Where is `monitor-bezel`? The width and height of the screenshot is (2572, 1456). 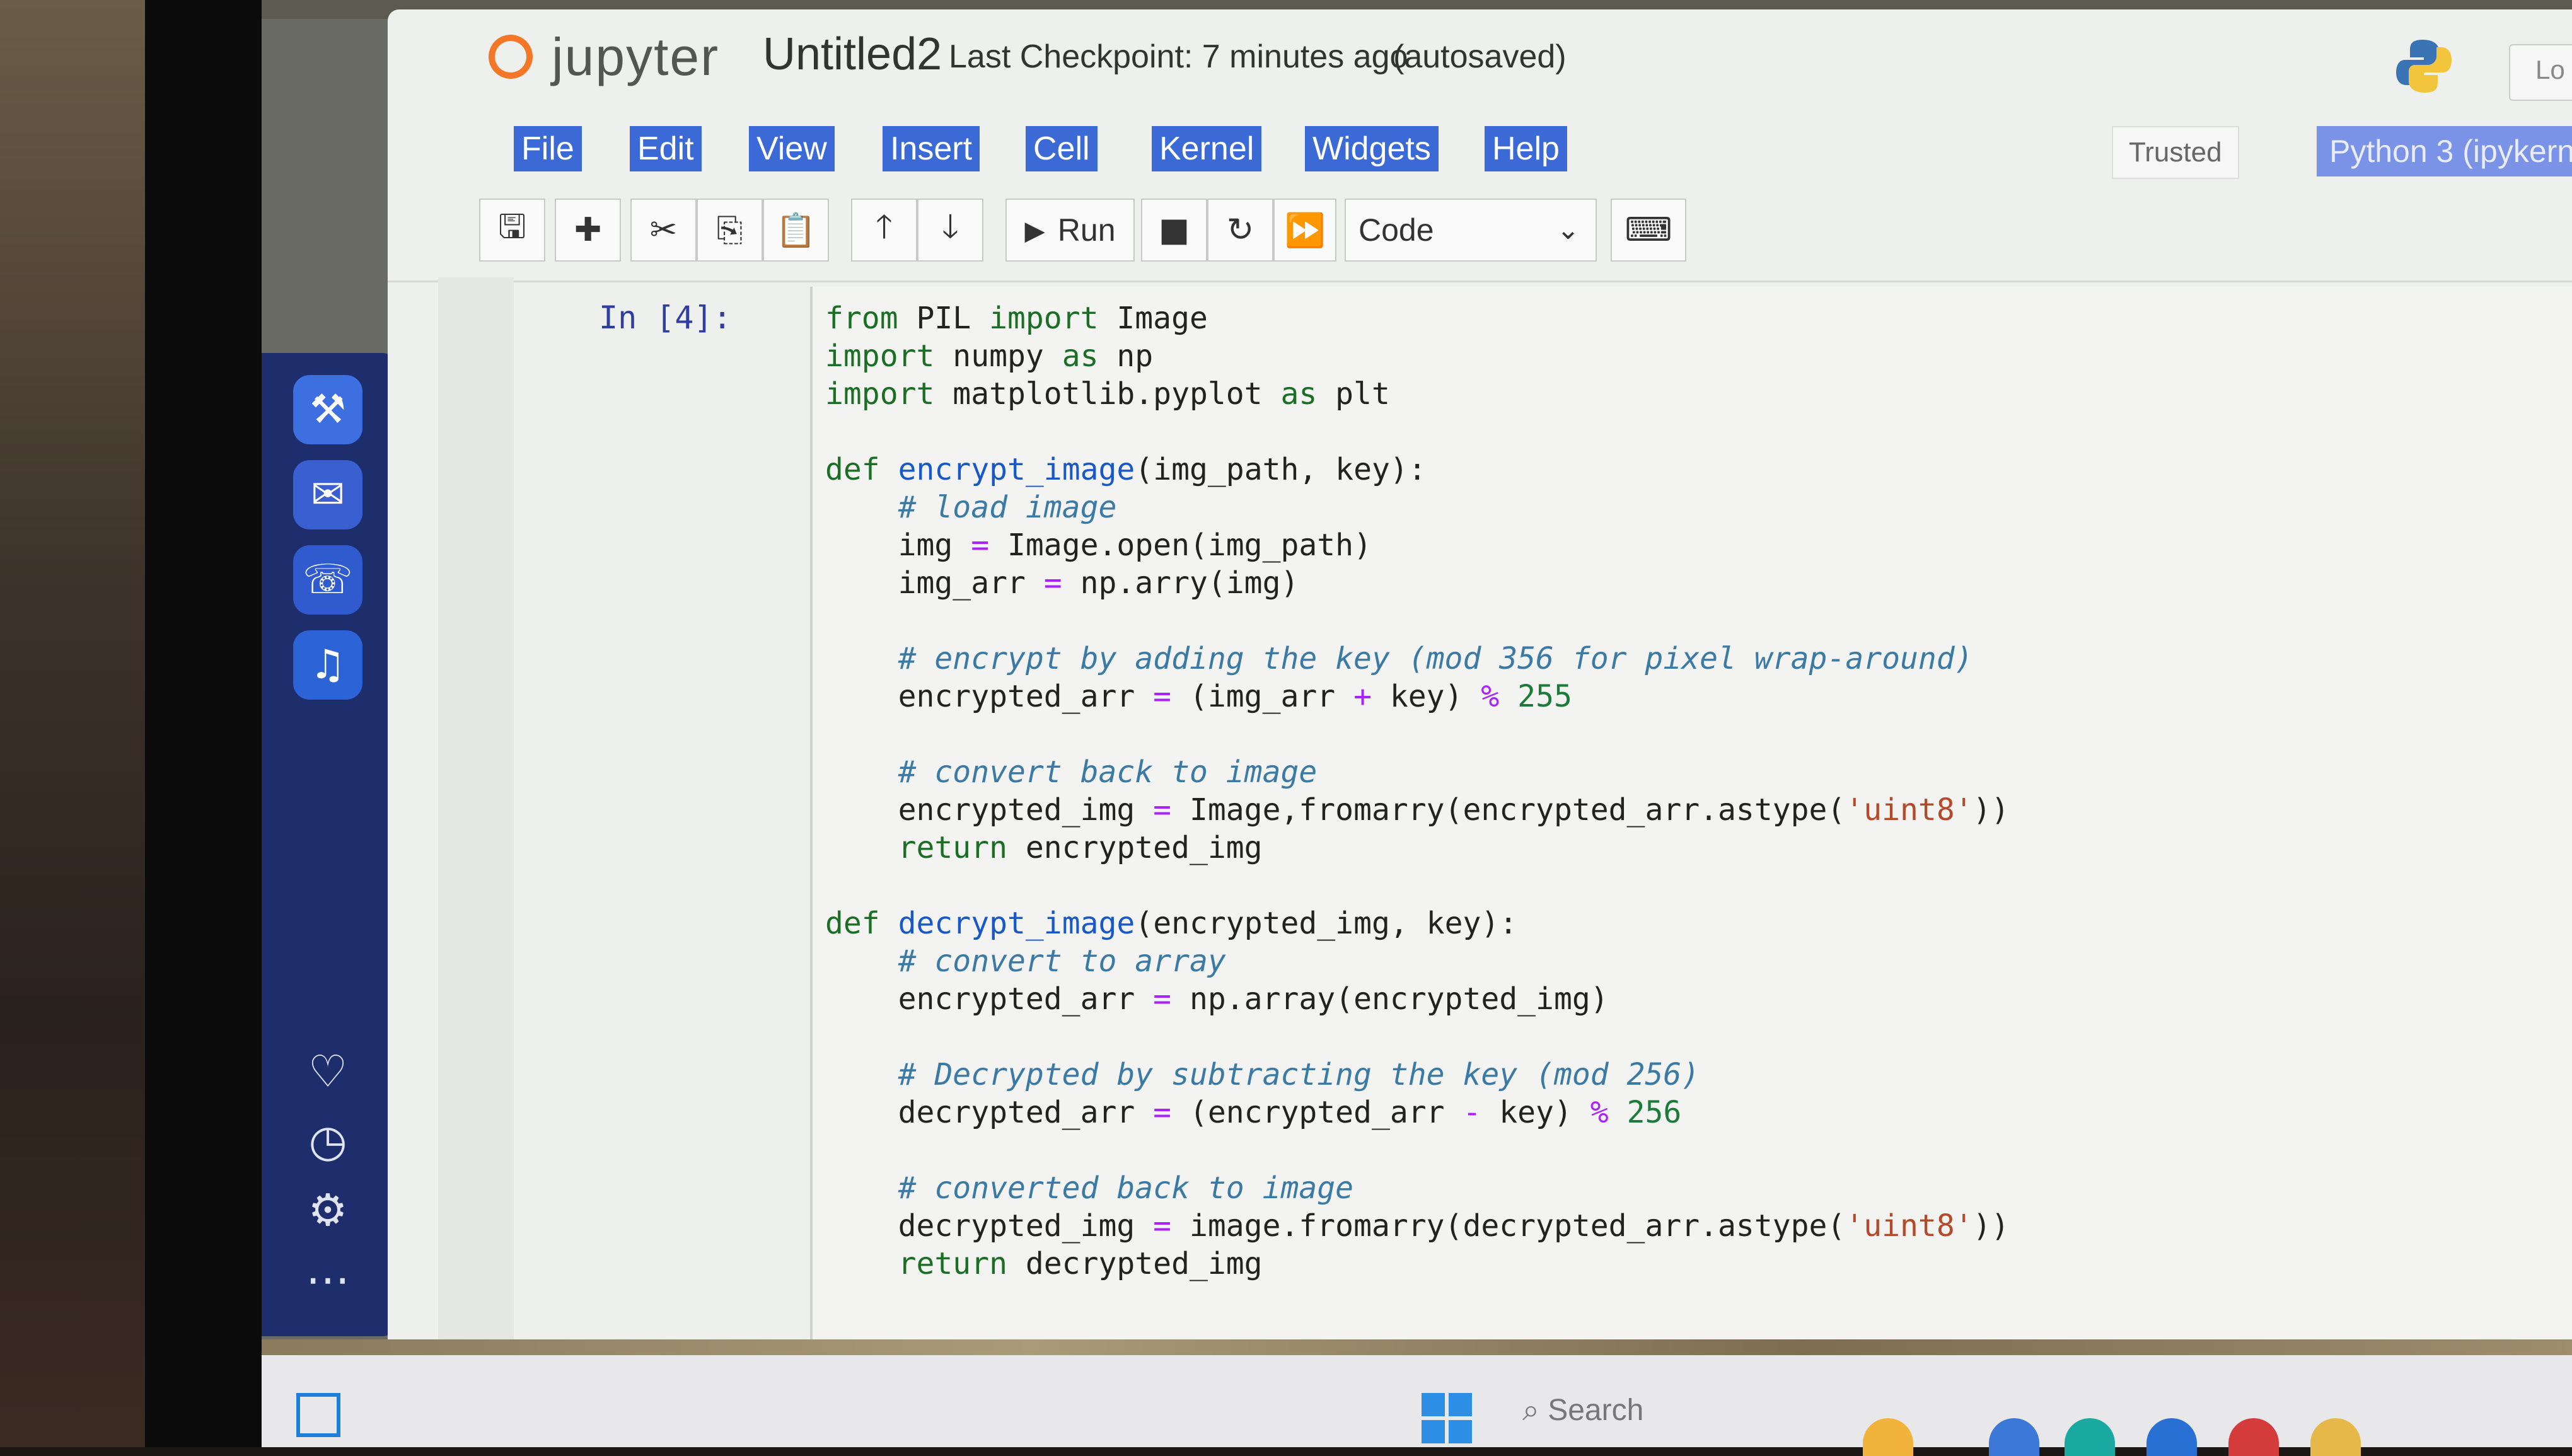
monitor-bezel is located at coordinates (205, 723).